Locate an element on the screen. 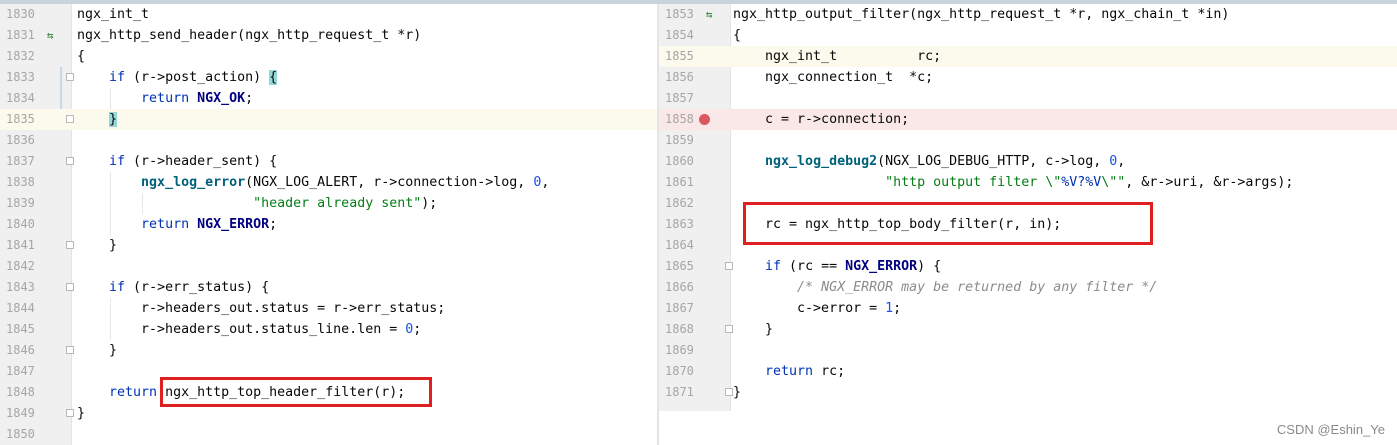  line-number: 1838 is located at coordinates (21, 182).